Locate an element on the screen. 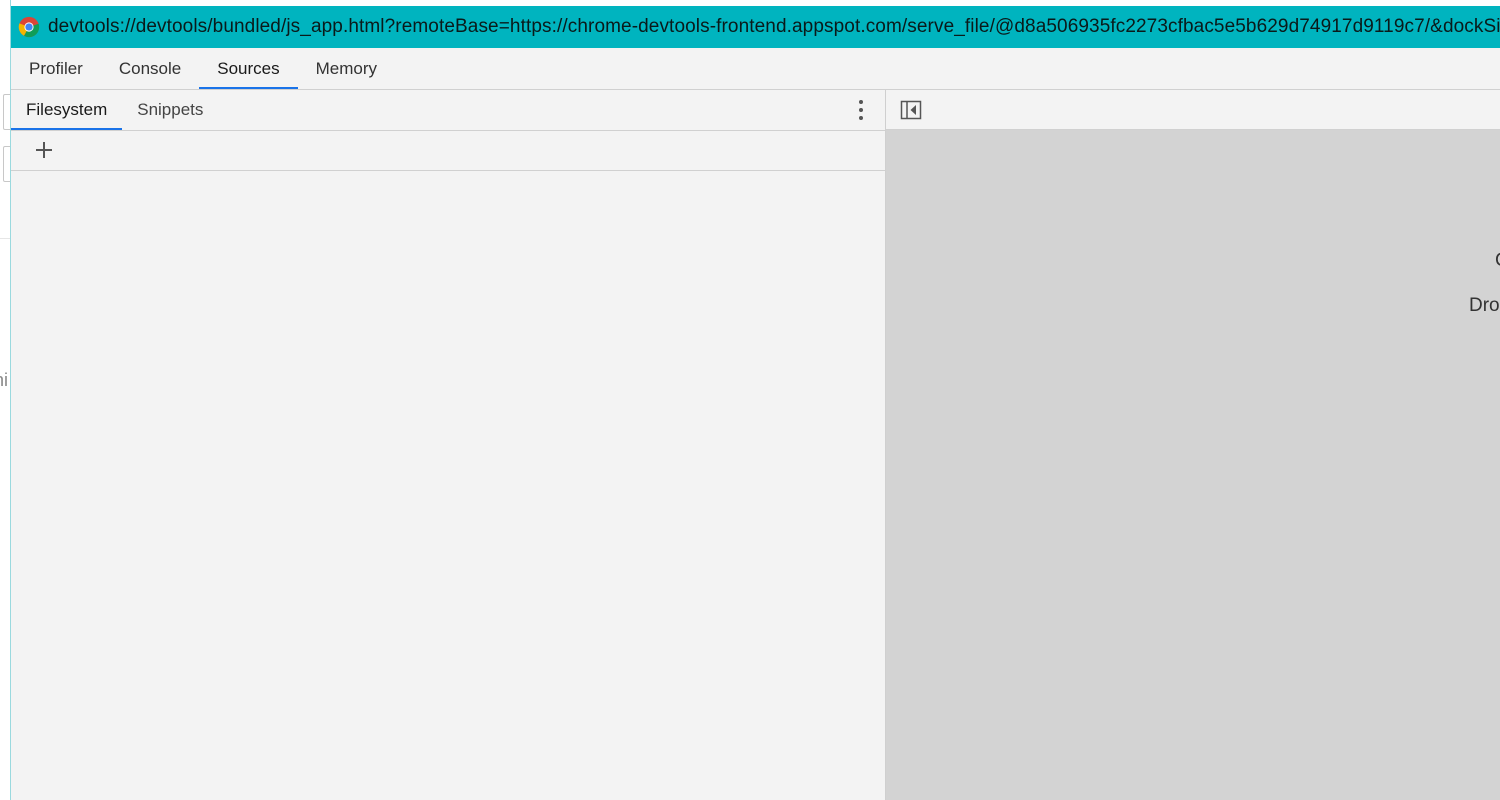 The height and width of the screenshot is (800, 1500). toggle-navigator-icon is located at coordinates (911, 110).